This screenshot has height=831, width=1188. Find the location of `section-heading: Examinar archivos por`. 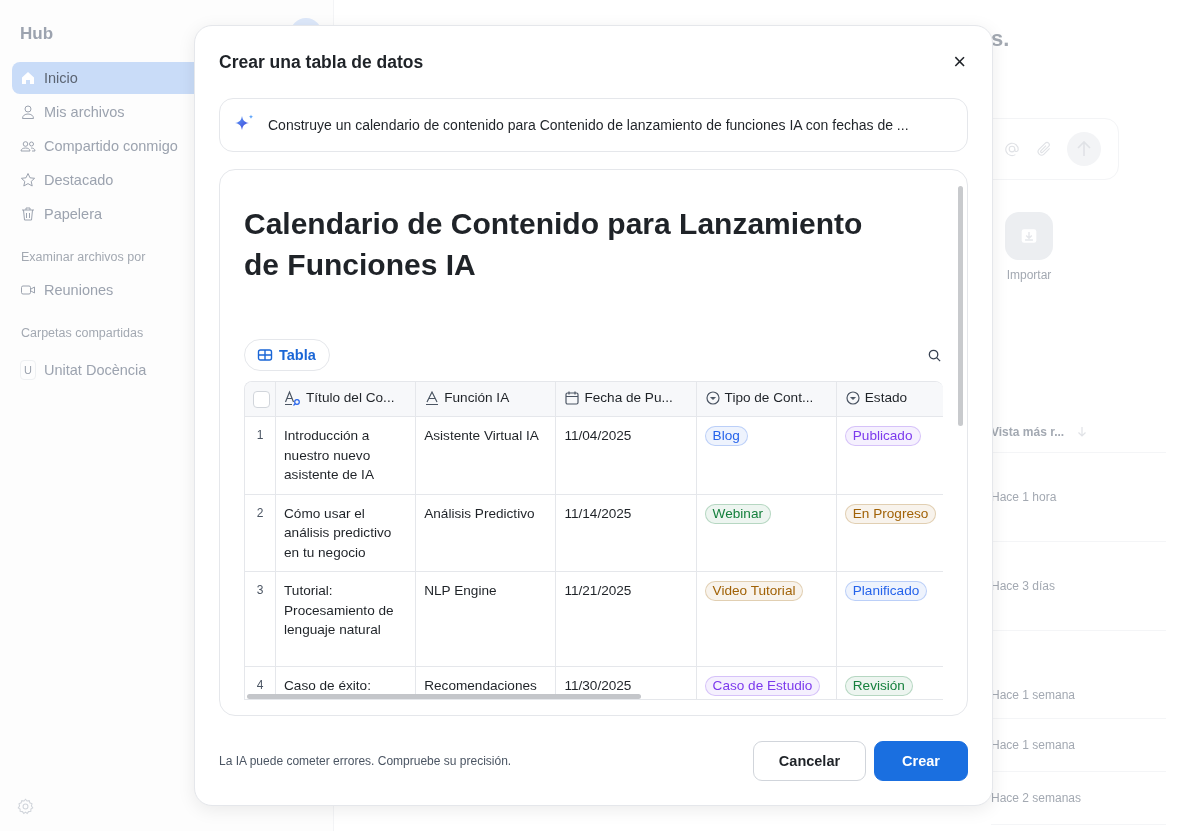

section-heading: Examinar archivos por is located at coordinates (83, 257).